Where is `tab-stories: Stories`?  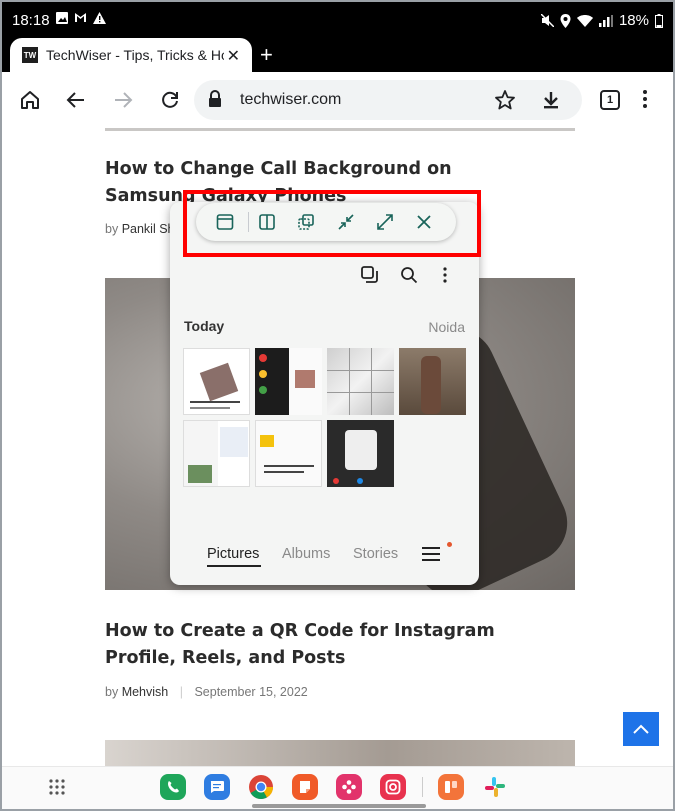
tab-stories: Stories is located at coordinates (375, 554).